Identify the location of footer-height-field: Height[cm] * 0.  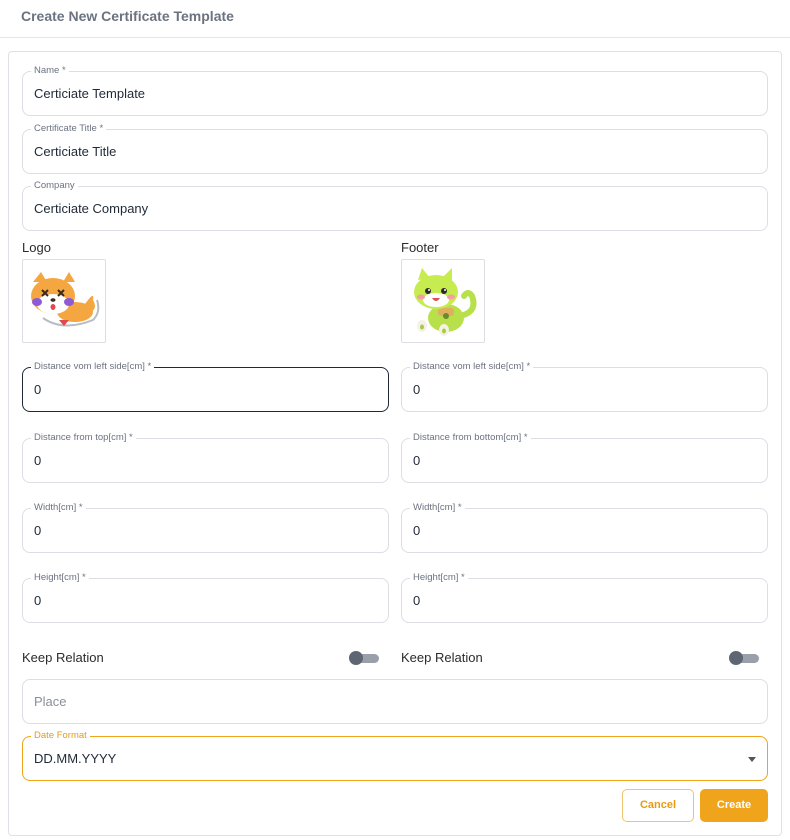
(584, 597).